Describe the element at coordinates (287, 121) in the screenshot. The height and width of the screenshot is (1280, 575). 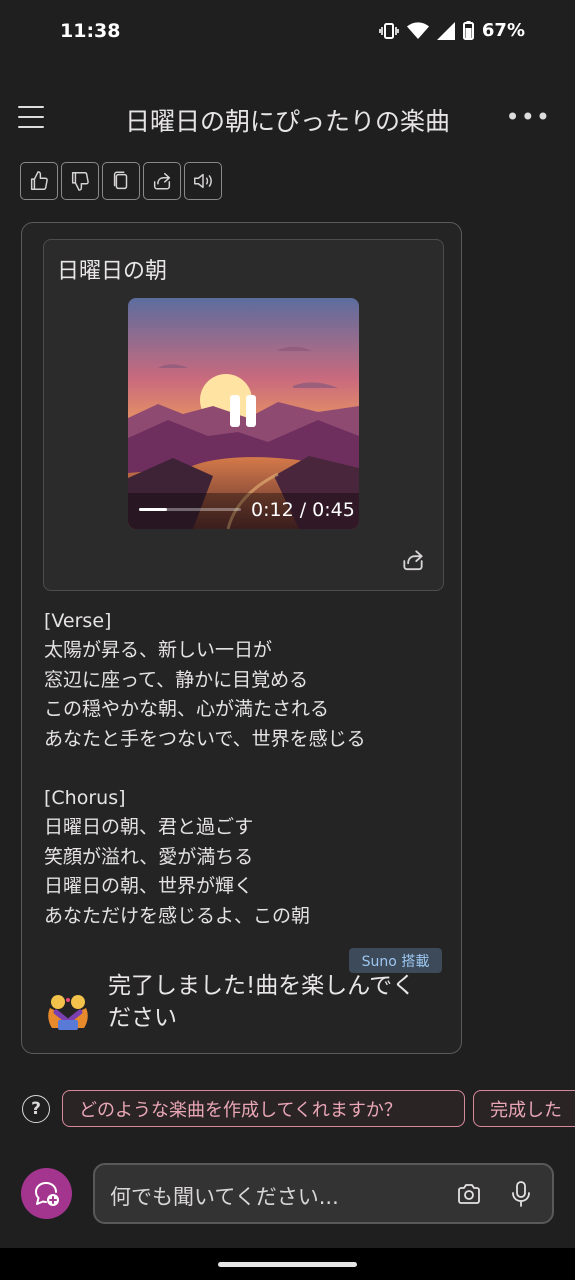
I see `page-title: 日曜日の朝にぴったりの楽曲` at that location.